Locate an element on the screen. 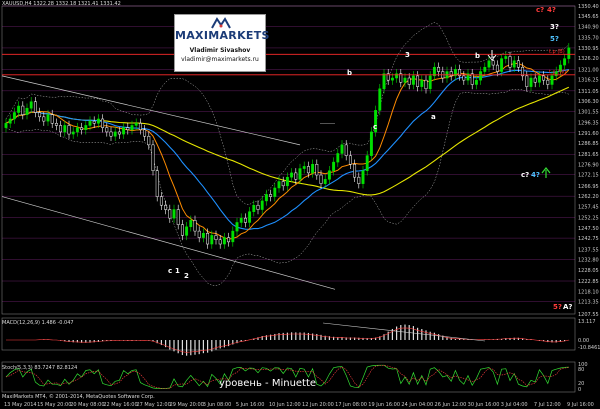  price-tick-label: 1228.05 is located at coordinates (588, 271).